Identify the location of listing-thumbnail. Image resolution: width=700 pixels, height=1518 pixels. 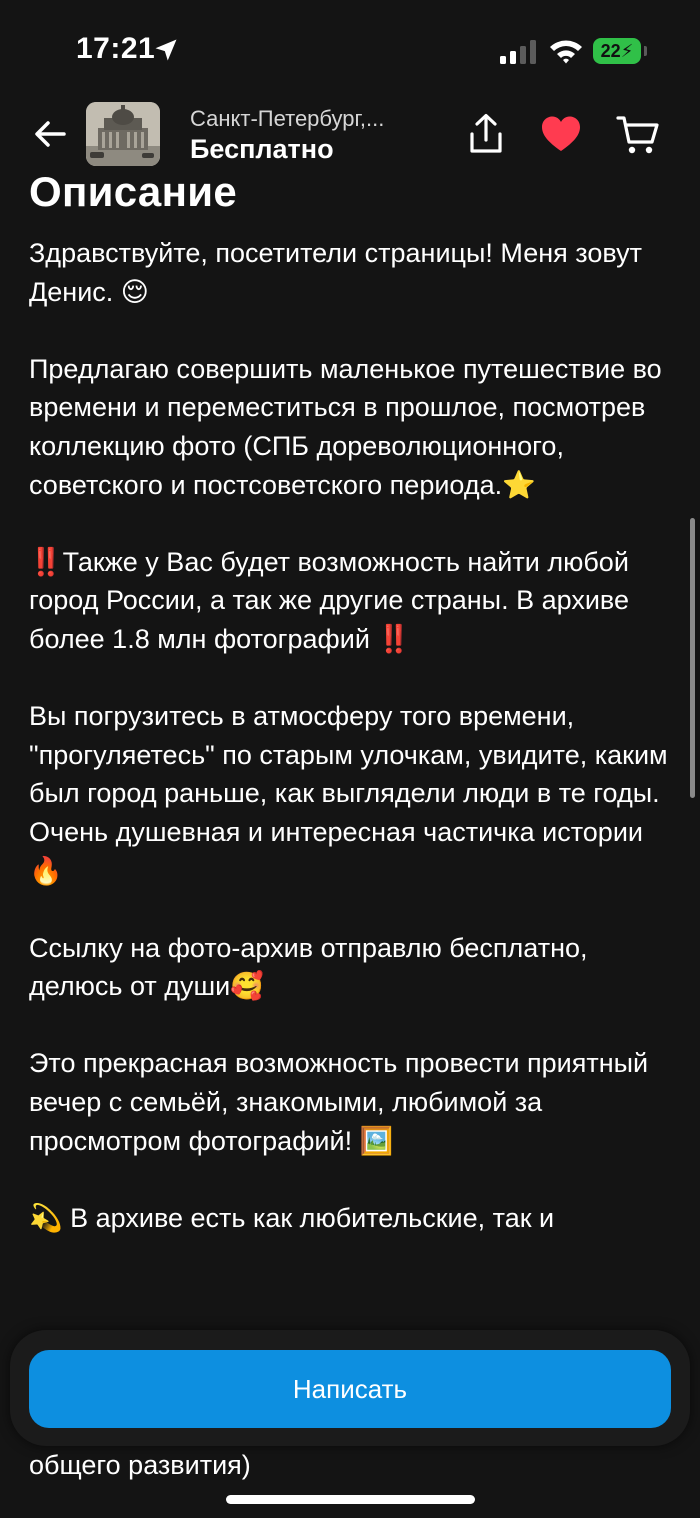
(123, 134).